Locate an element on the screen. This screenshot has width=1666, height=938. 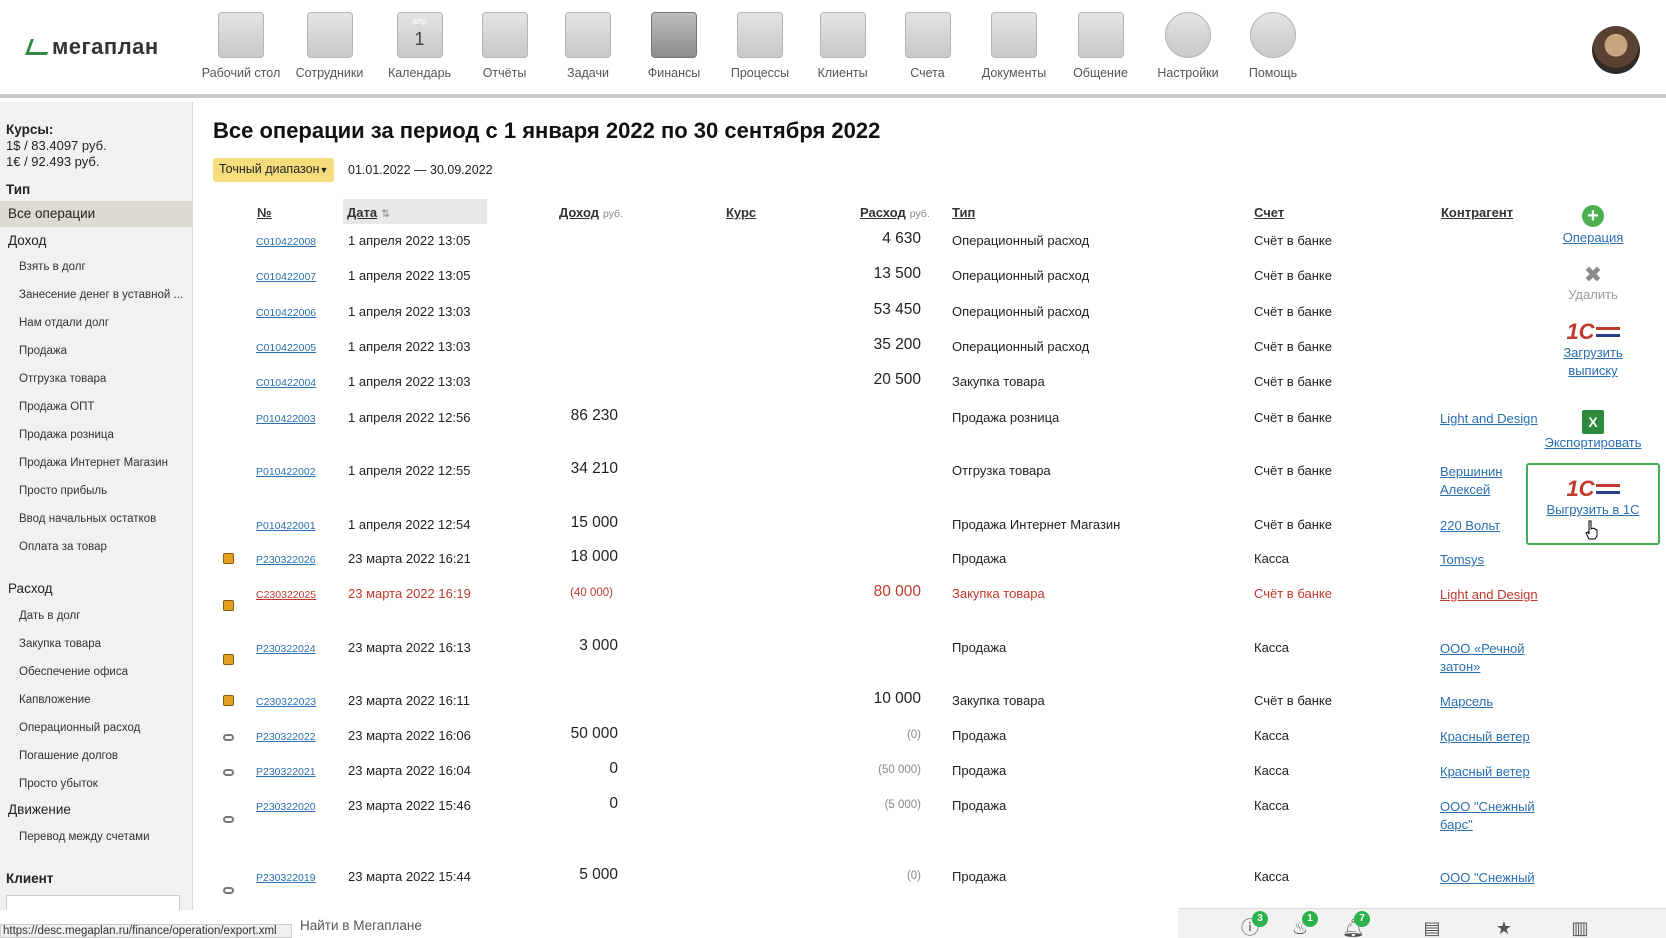
sidebar-subitem: Перевод между счетами is located at coordinates (103, 837).